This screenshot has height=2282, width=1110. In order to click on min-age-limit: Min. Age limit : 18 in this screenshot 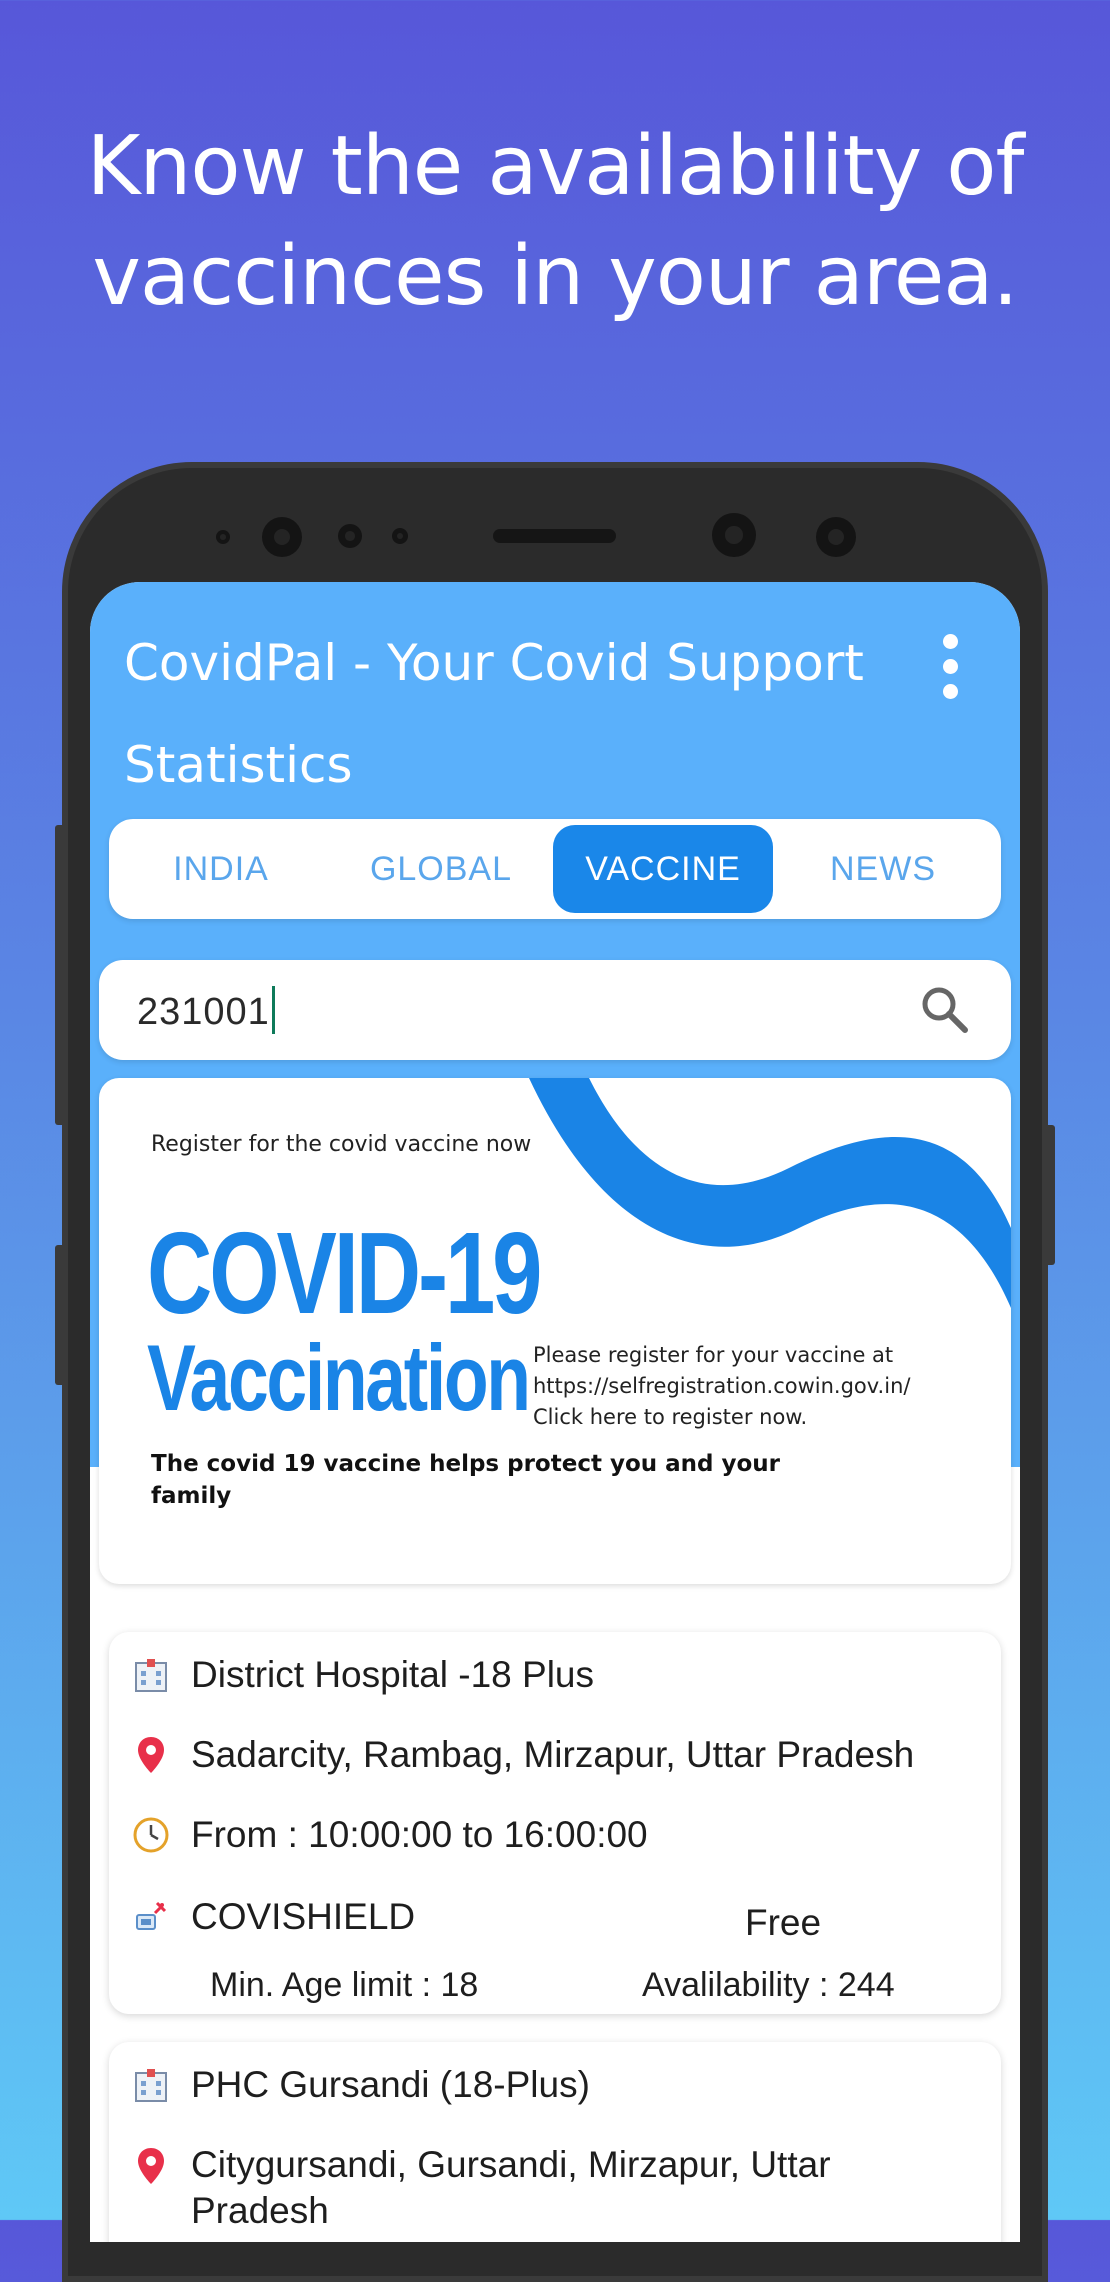, I will do `click(344, 1985)`.